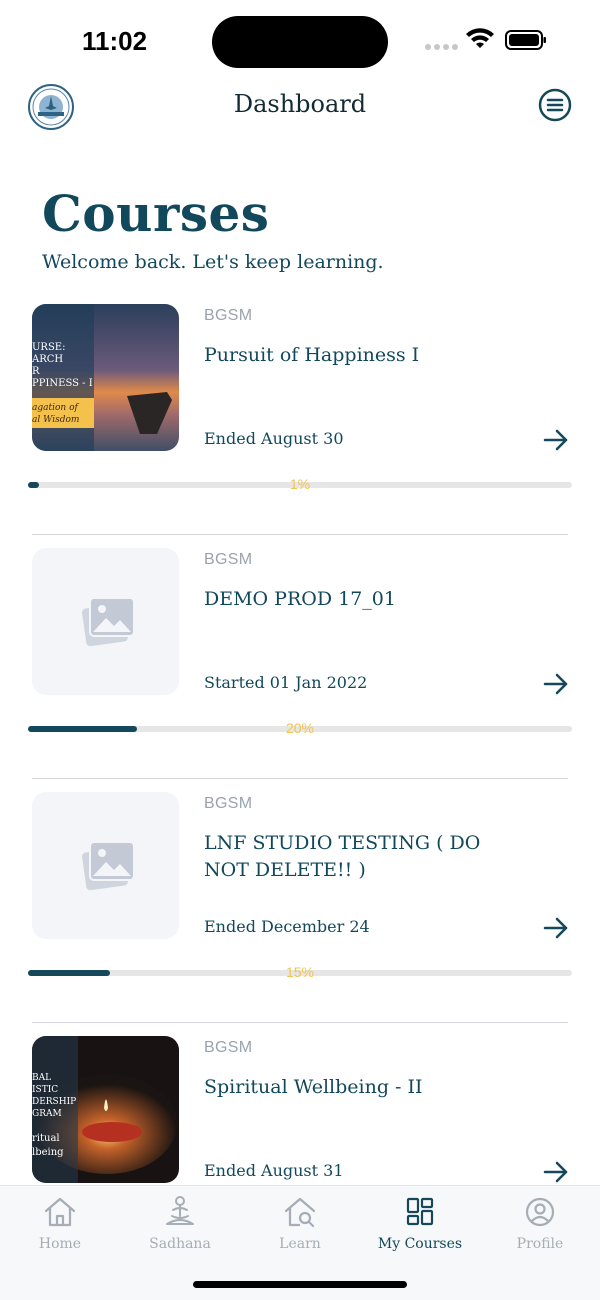 The height and width of the screenshot is (1300, 600). Describe the element at coordinates (115, 41) in the screenshot. I see `status-time: 11:02` at that location.